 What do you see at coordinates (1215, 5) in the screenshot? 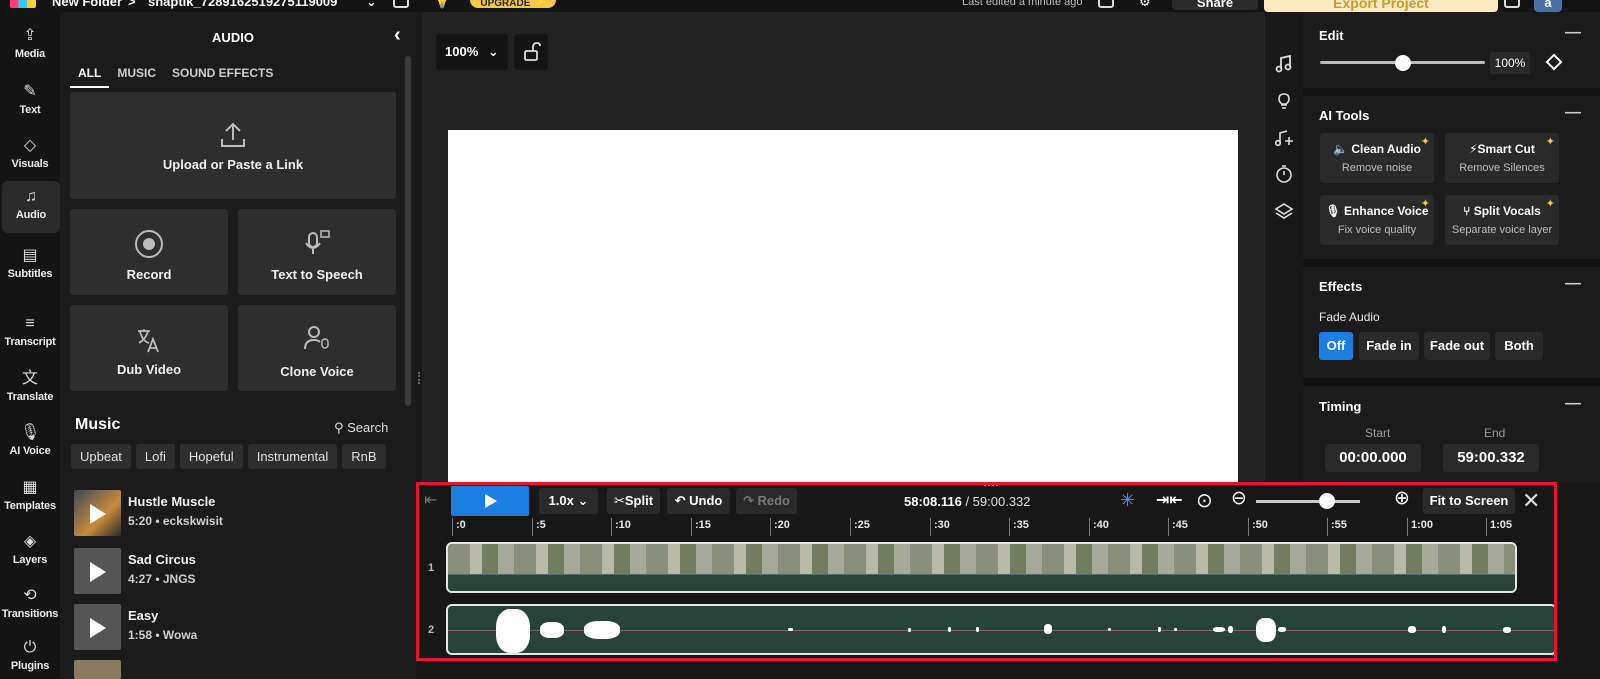
I see `share-button: Share` at bounding box center [1215, 5].